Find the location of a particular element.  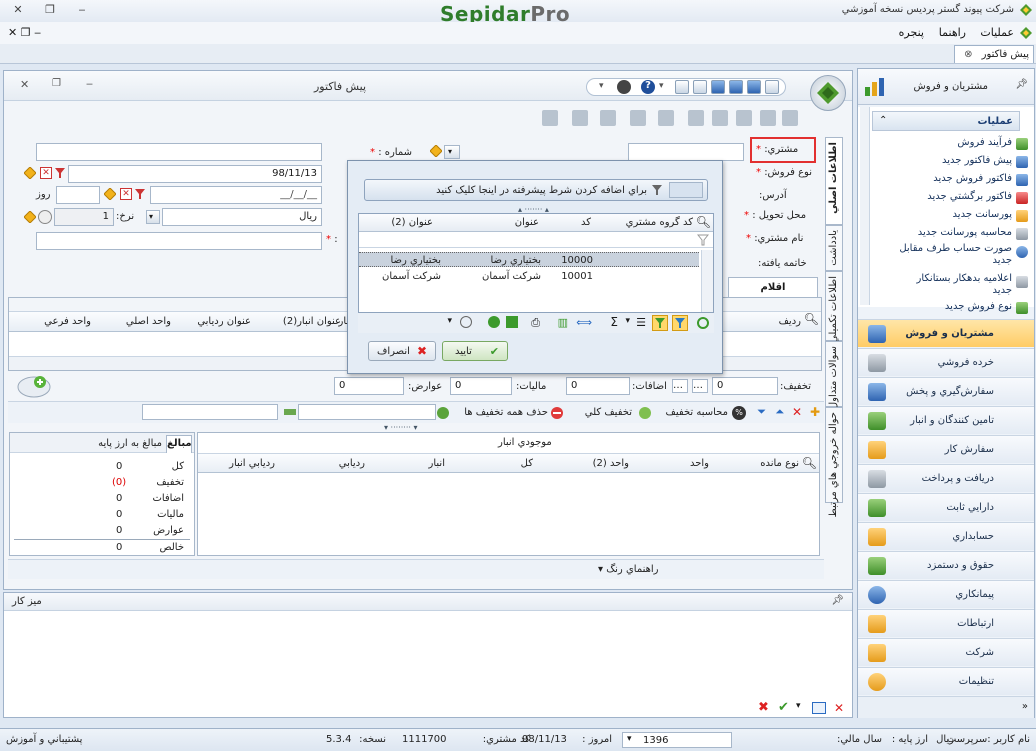

col-customer-group-code: کد گروه مشتري is located at coordinates (659, 222).